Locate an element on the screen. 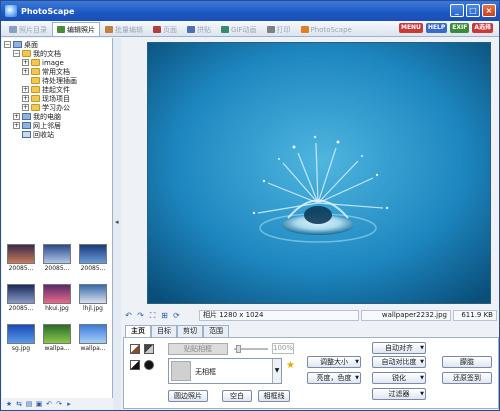 The height and width of the screenshot is (411, 500). vignette-icon is located at coordinates (149, 365).